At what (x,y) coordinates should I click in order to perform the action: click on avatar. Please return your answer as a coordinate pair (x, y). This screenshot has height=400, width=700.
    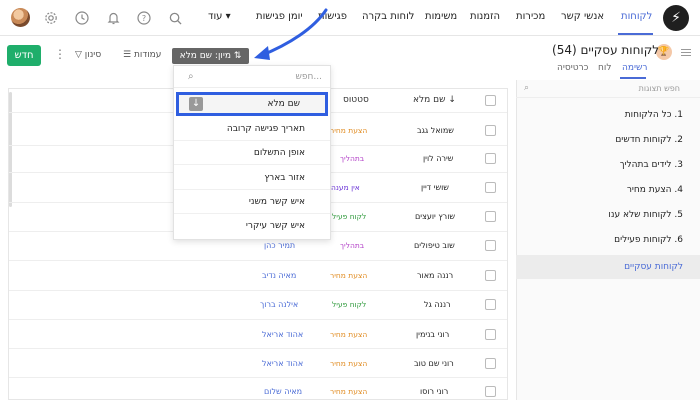
    Looking at the image, I should click on (20, 17).